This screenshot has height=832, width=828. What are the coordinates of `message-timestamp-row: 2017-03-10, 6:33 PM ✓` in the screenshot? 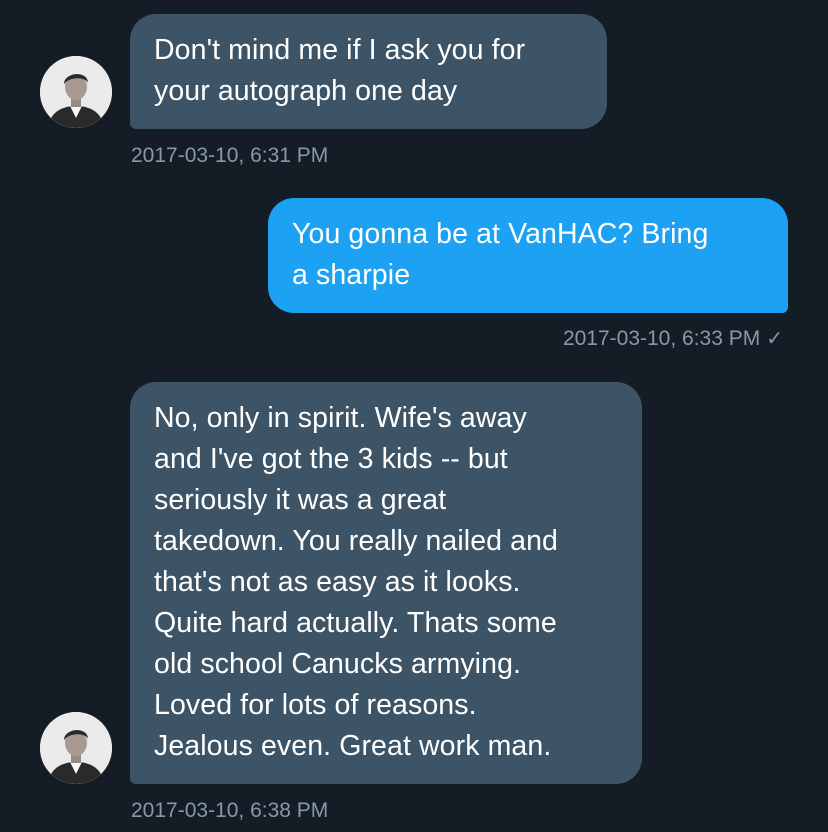 It's located at (673, 339).